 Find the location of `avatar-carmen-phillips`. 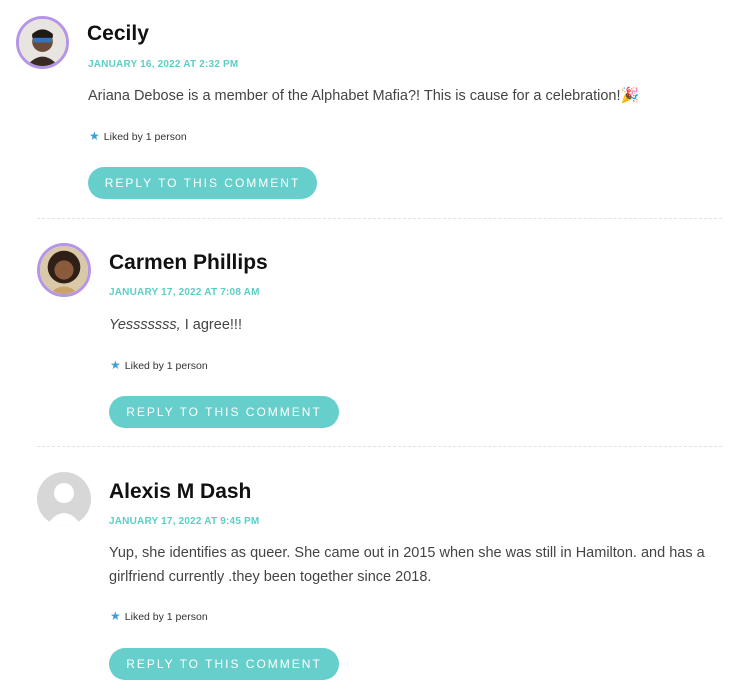

avatar-carmen-phillips is located at coordinates (64, 270).